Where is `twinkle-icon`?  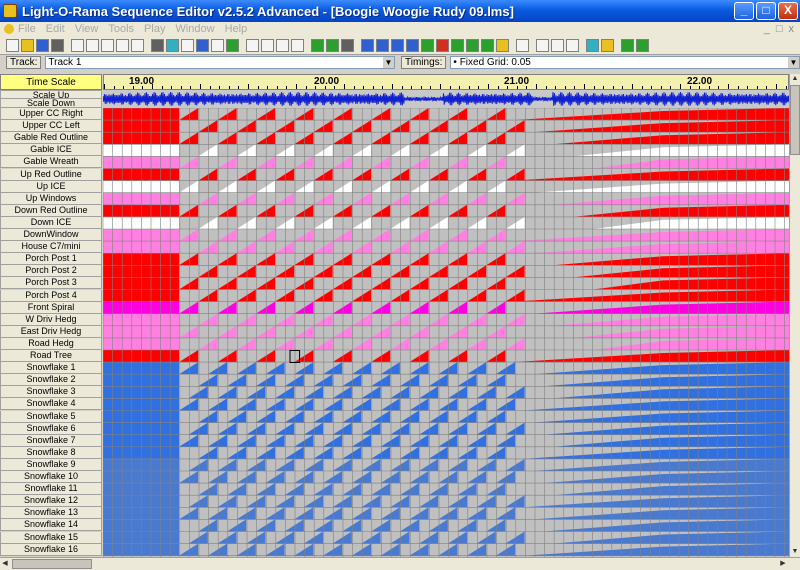
twinkle-icon is located at coordinates (397, 45).